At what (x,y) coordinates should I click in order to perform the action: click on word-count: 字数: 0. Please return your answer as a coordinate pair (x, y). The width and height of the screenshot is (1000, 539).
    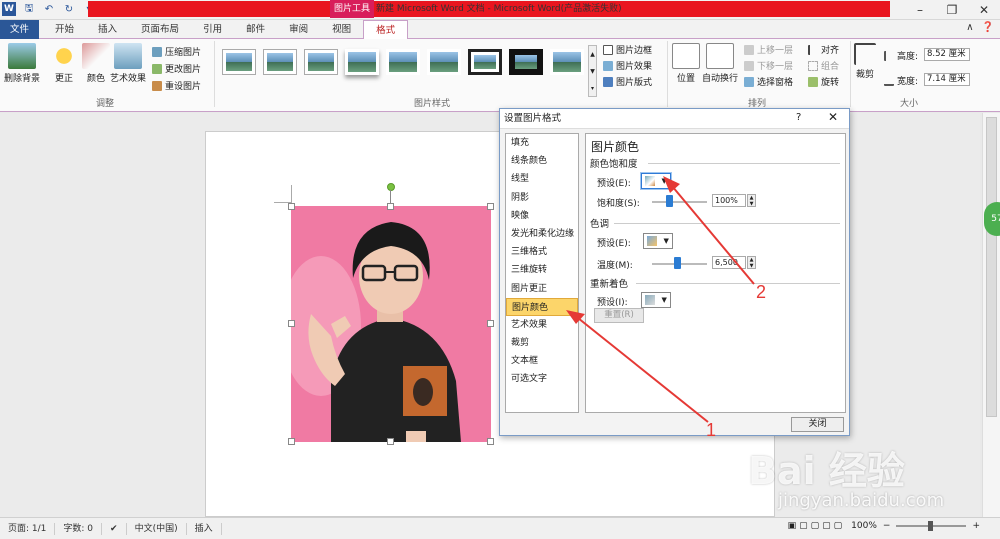
    Looking at the image, I should click on (79, 528).